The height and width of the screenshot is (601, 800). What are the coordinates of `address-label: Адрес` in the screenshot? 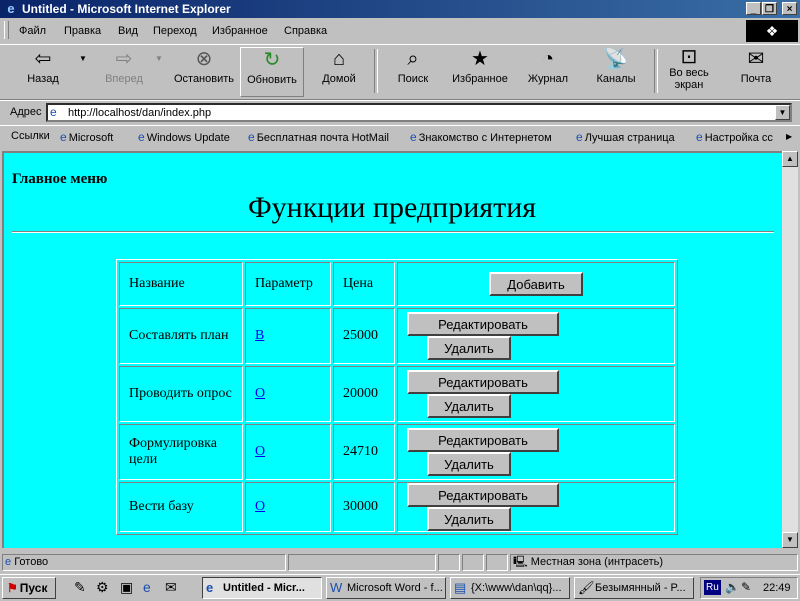 It's located at (26, 112).